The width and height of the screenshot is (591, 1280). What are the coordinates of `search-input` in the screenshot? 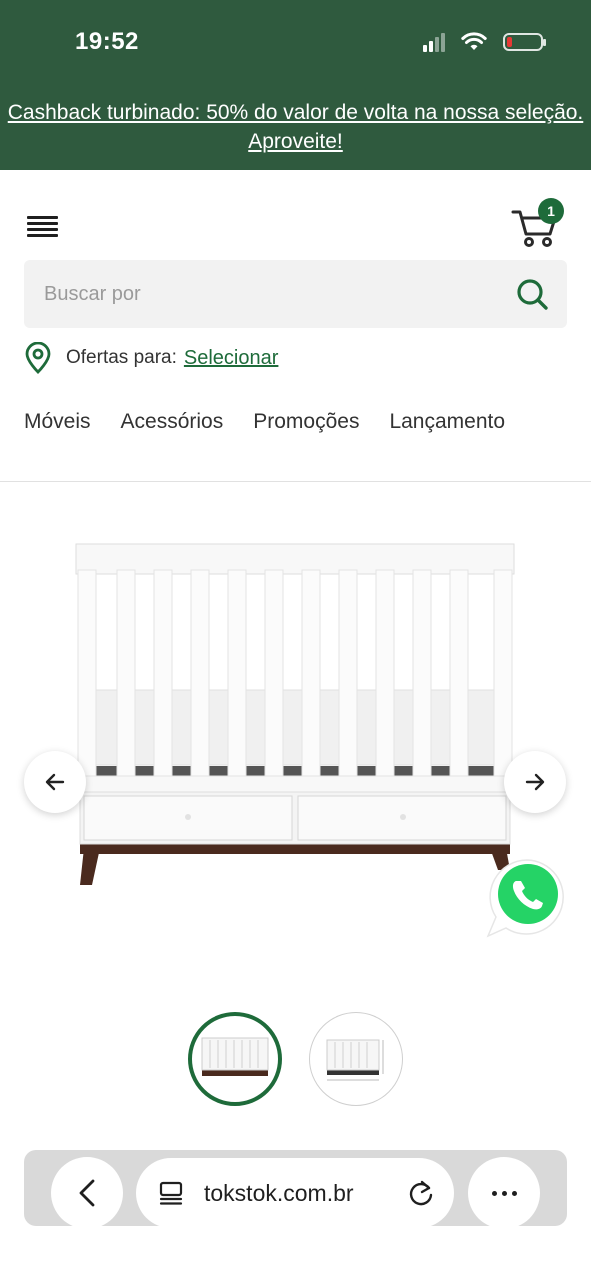 It's located at (274, 294).